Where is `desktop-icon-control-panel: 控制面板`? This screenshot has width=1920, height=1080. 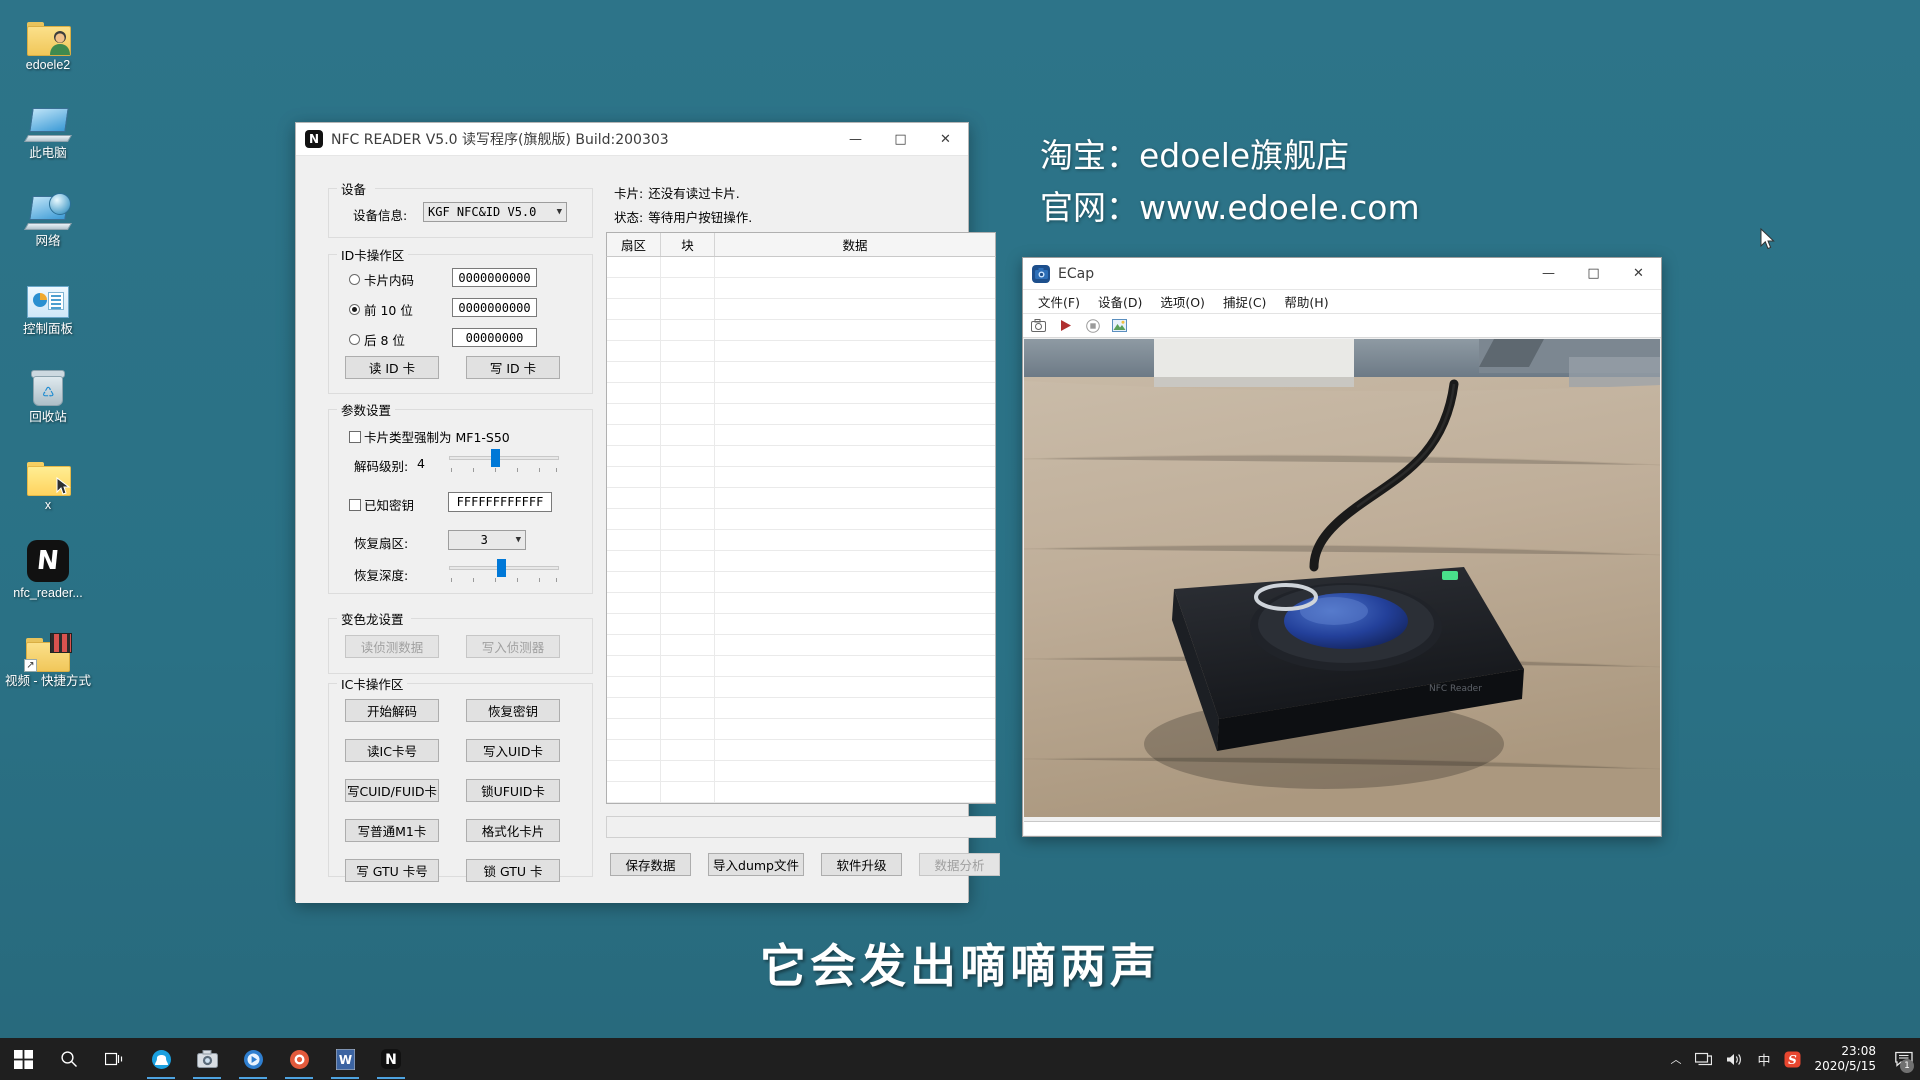 desktop-icon-control-panel: 控制面板 is located at coordinates (48, 303).